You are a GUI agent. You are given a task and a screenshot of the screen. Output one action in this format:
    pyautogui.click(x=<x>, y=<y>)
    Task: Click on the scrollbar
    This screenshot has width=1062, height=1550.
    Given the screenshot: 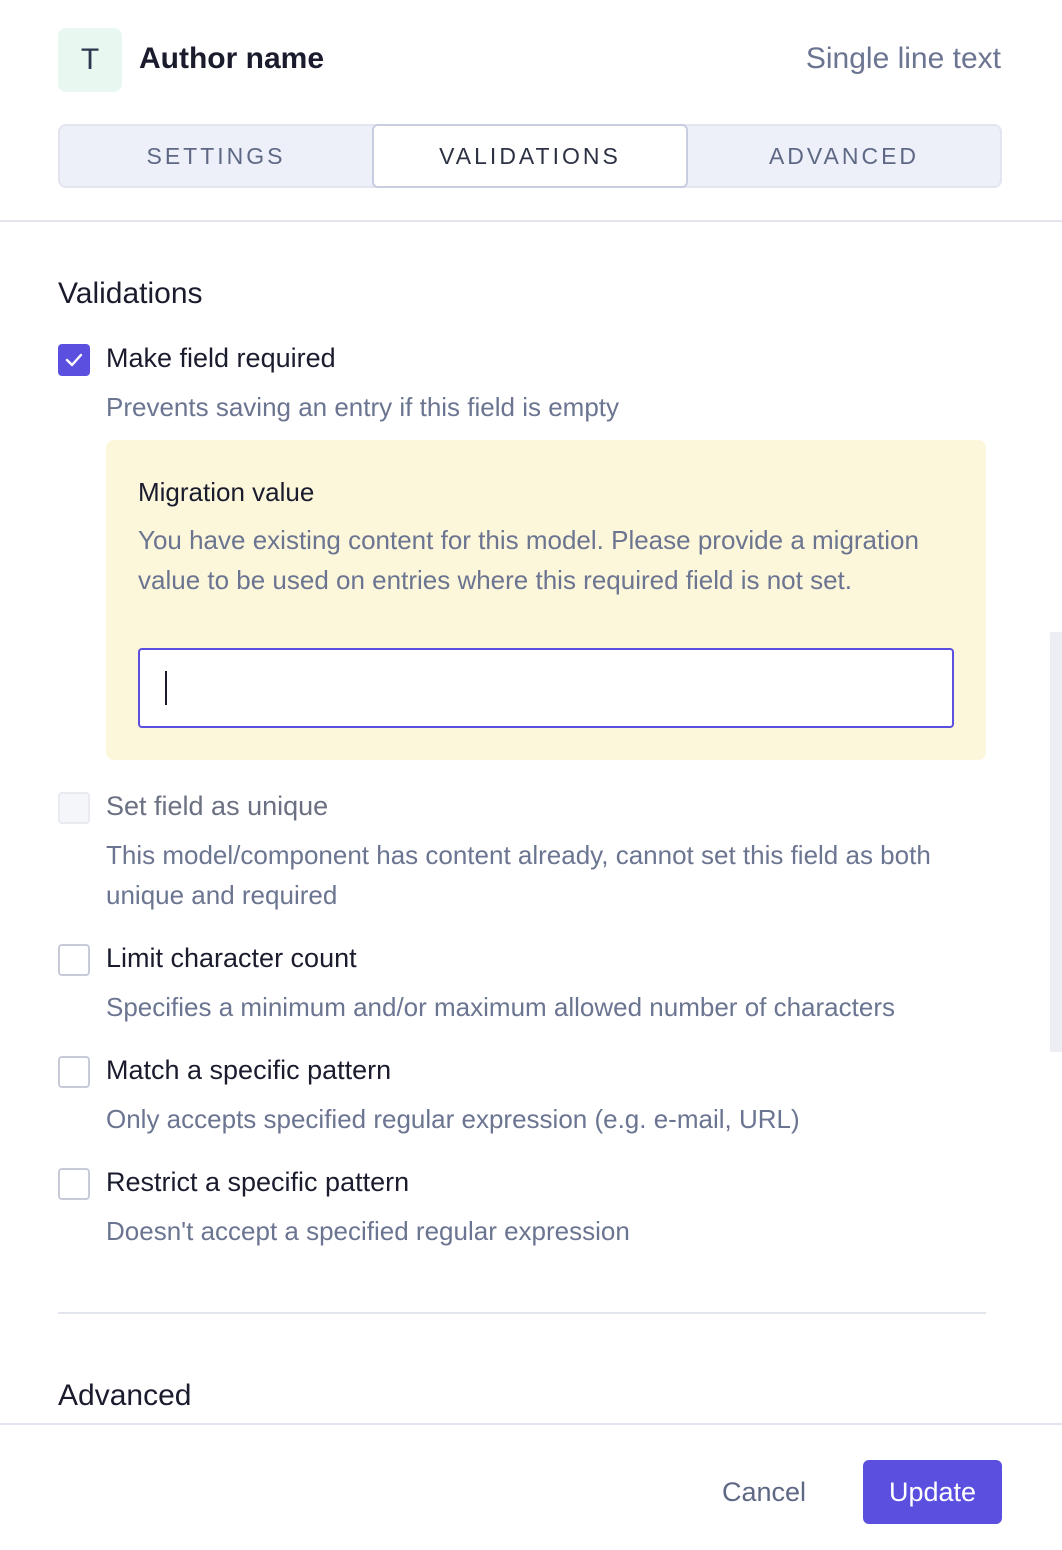 What is the action you would take?
    pyautogui.click(x=1056, y=842)
    